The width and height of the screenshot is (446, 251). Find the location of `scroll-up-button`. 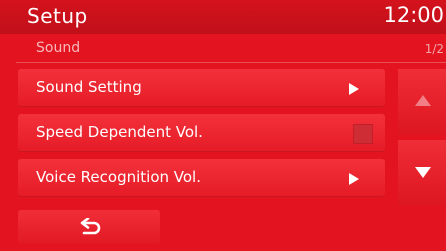

scroll-up-button is located at coordinates (422, 102).